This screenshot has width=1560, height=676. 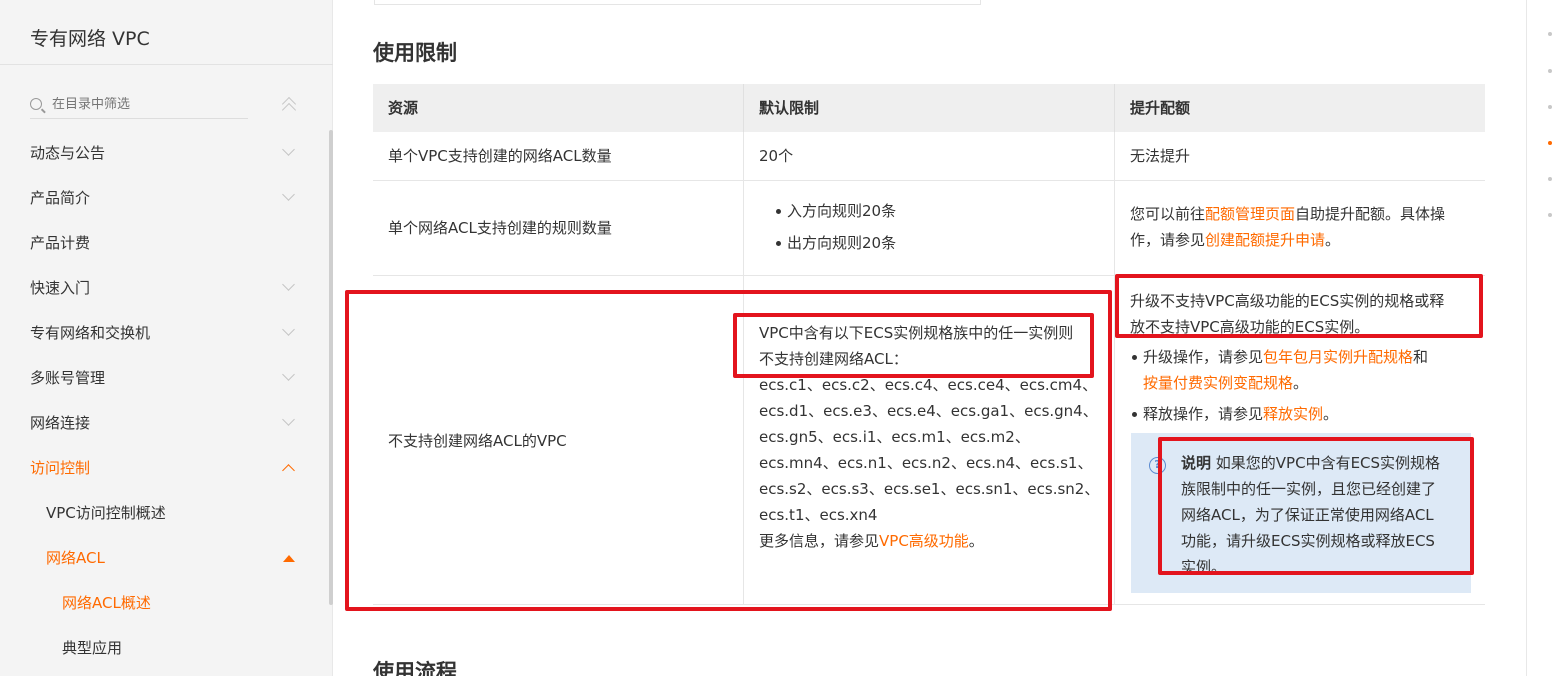 What do you see at coordinates (142, 104) in the screenshot?
I see `toc-filter-input` at bounding box center [142, 104].